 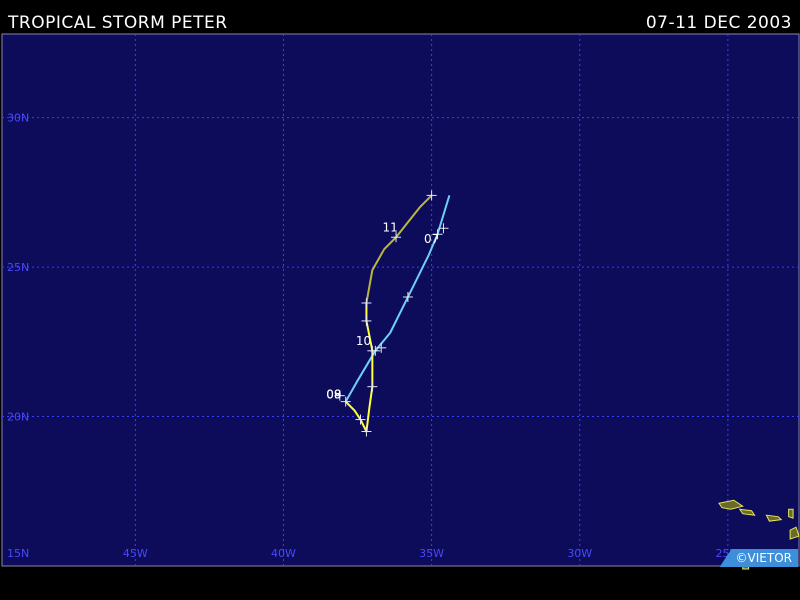 I want to click on day-label-10: 10, so click(x=363, y=341).